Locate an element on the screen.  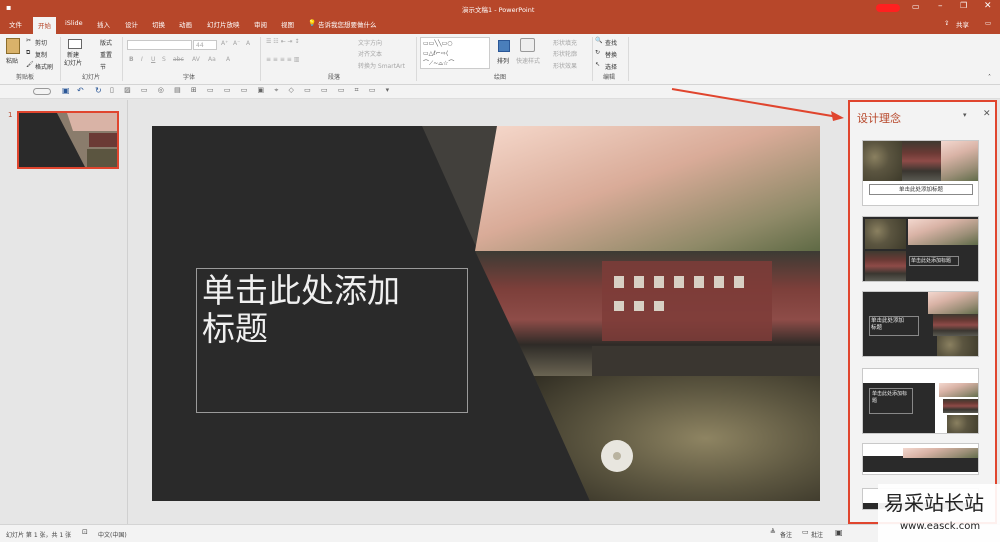
new-slide-button: 新建 幻灯片 is located at coordinates (73, 60).